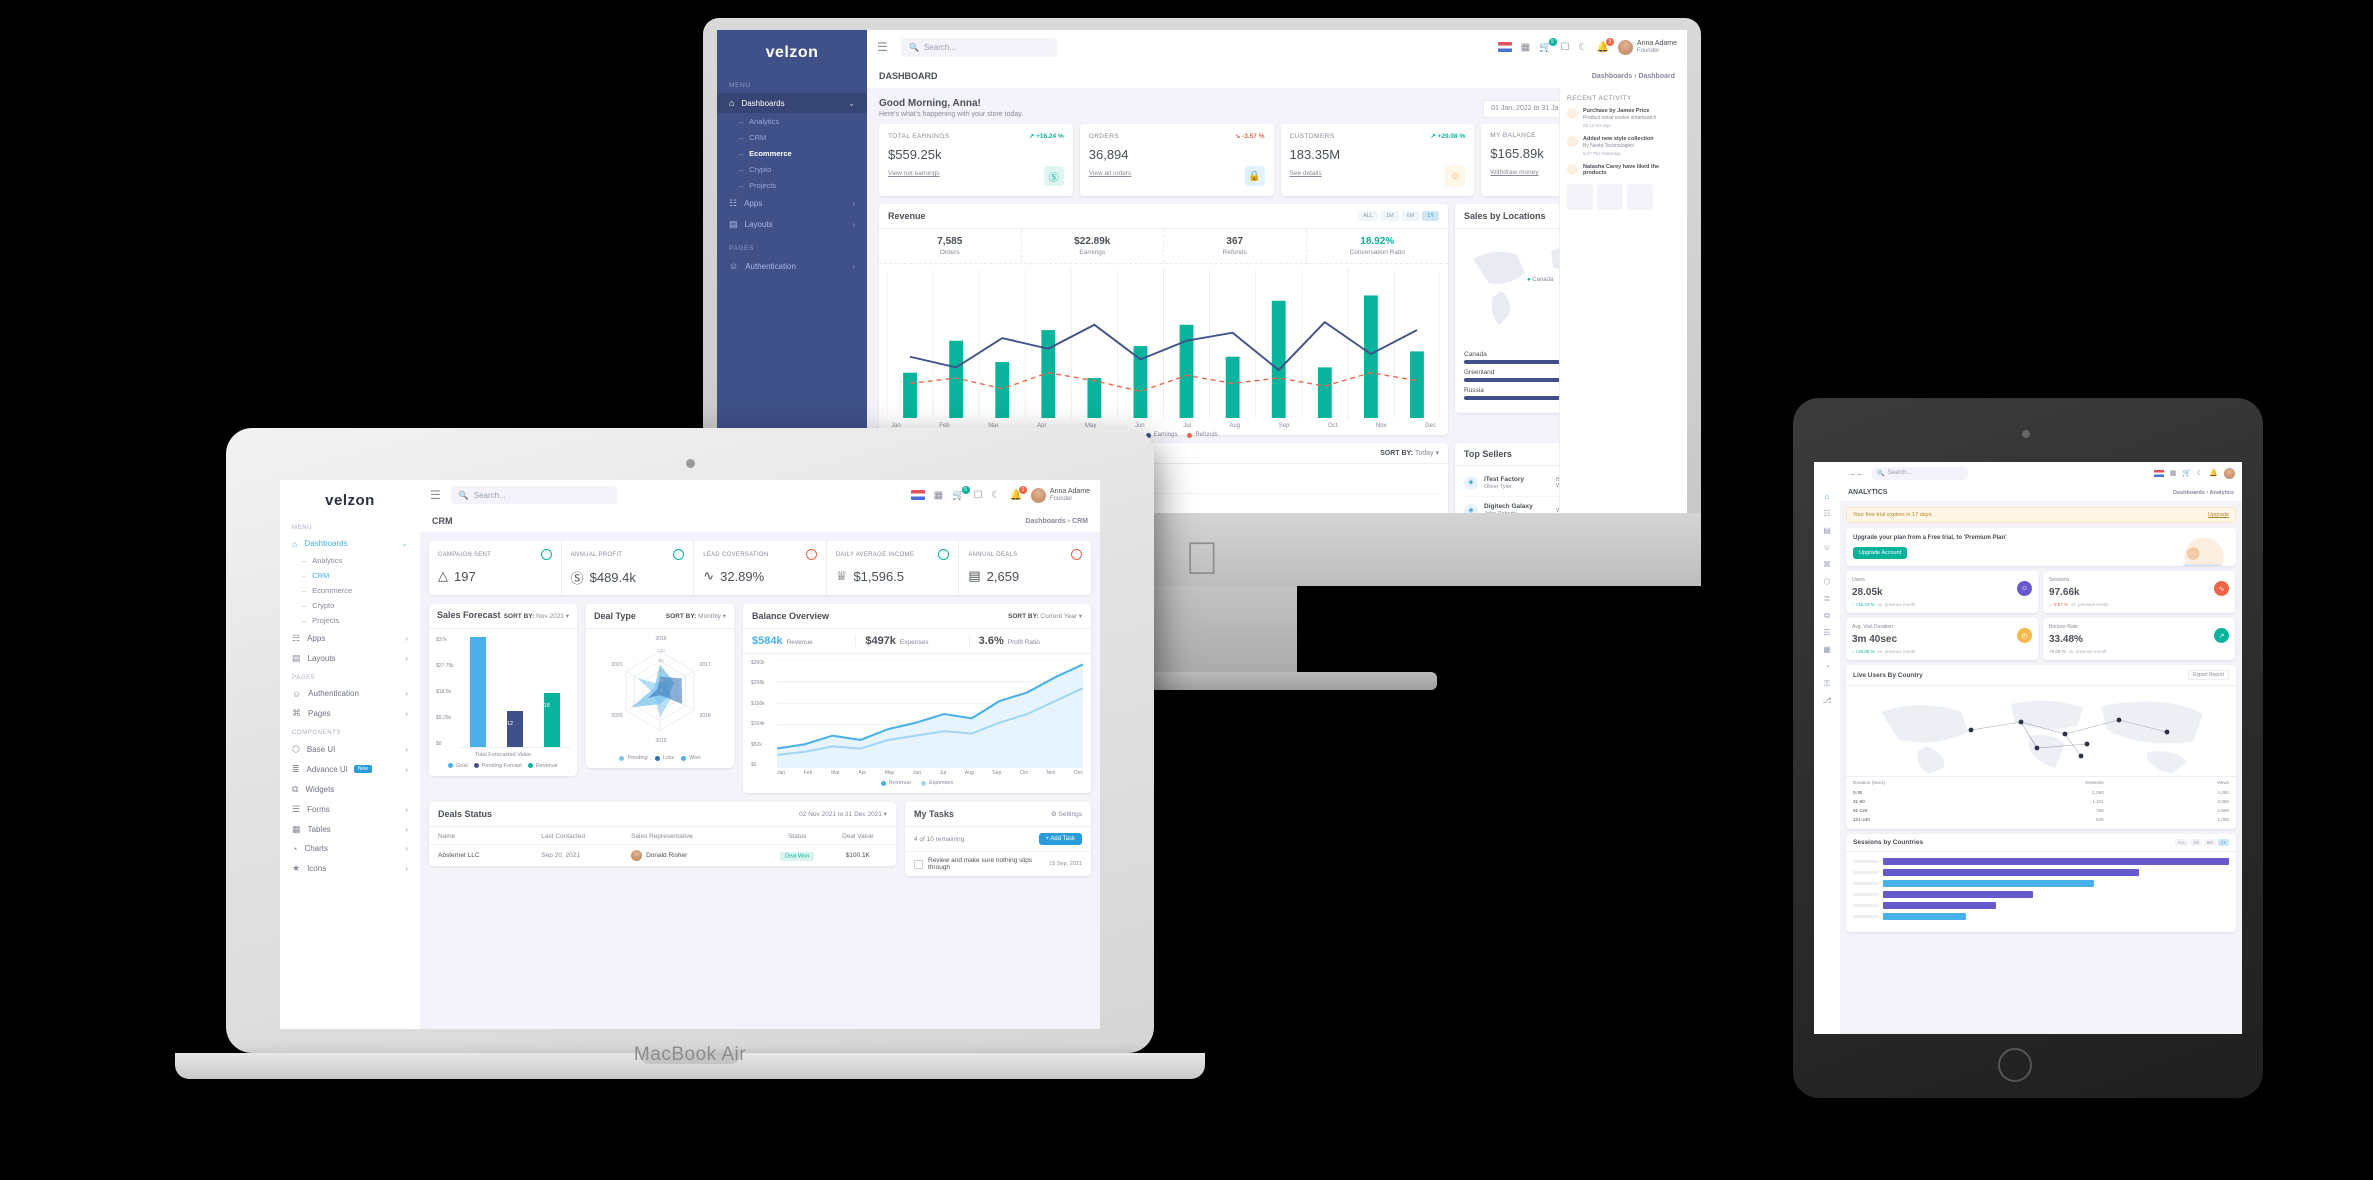  I want to click on ipad-home-button, so click(2015, 1065).